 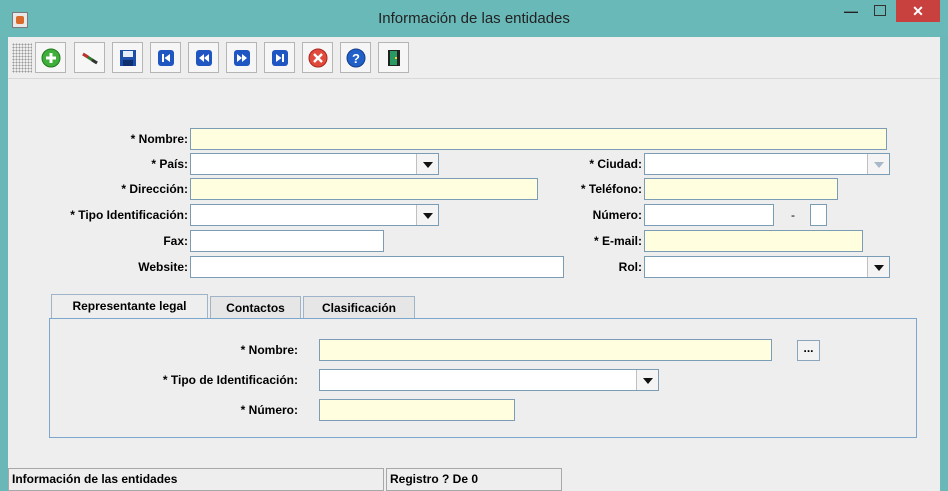 I want to click on tab-representante-legal: Representante legal, so click(x=129, y=307).